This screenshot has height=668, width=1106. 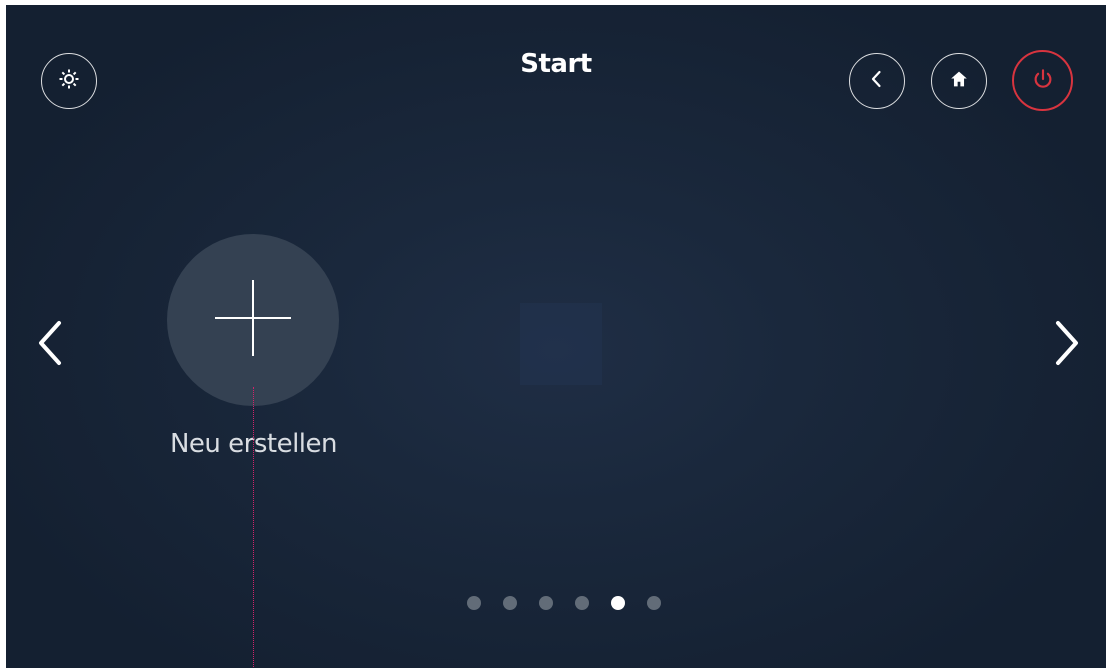 I want to click on previous-page-button, so click(x=51, y=343).